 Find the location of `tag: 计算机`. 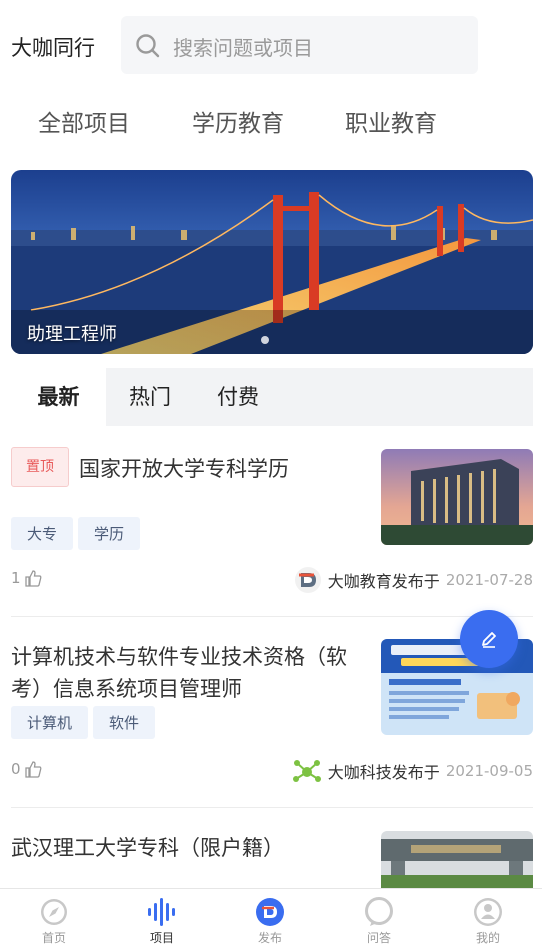

tag: 计算机 is located at coordinates (50, 722).